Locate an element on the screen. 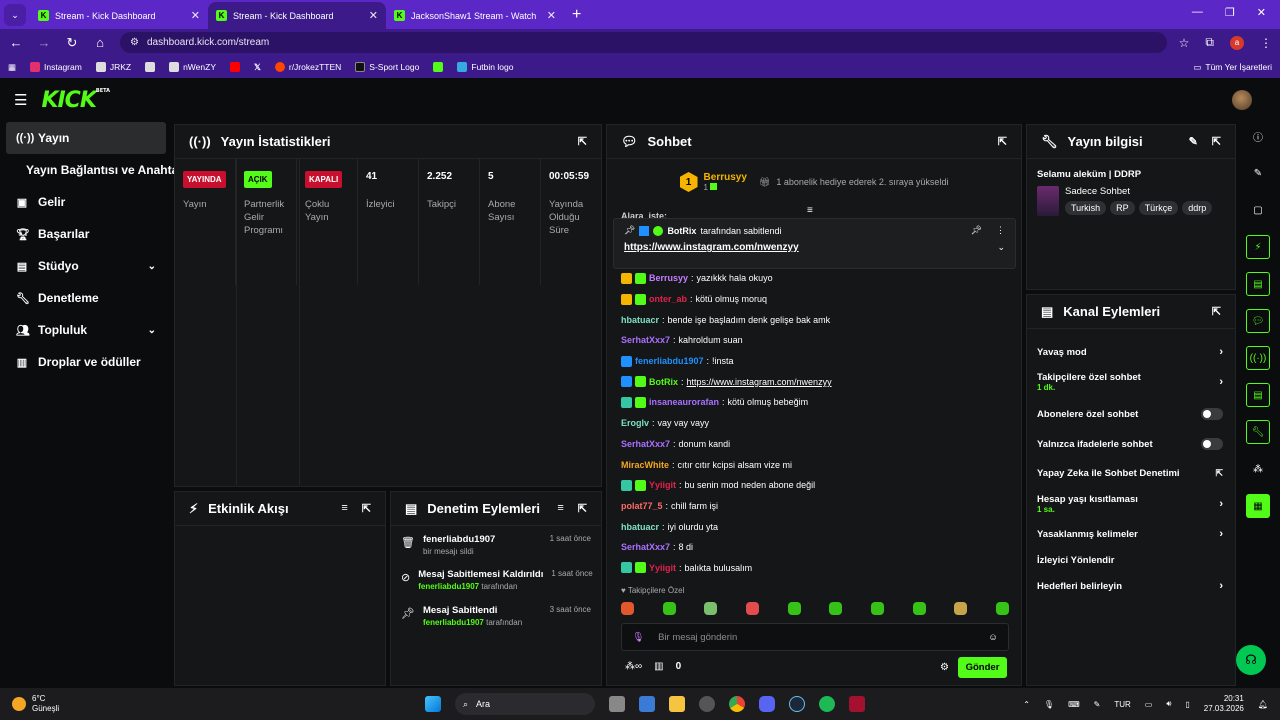 The width and height of the screenshot is (1280, 720). extensions-icon: ⧉ is located at coordinates (1209, 42).